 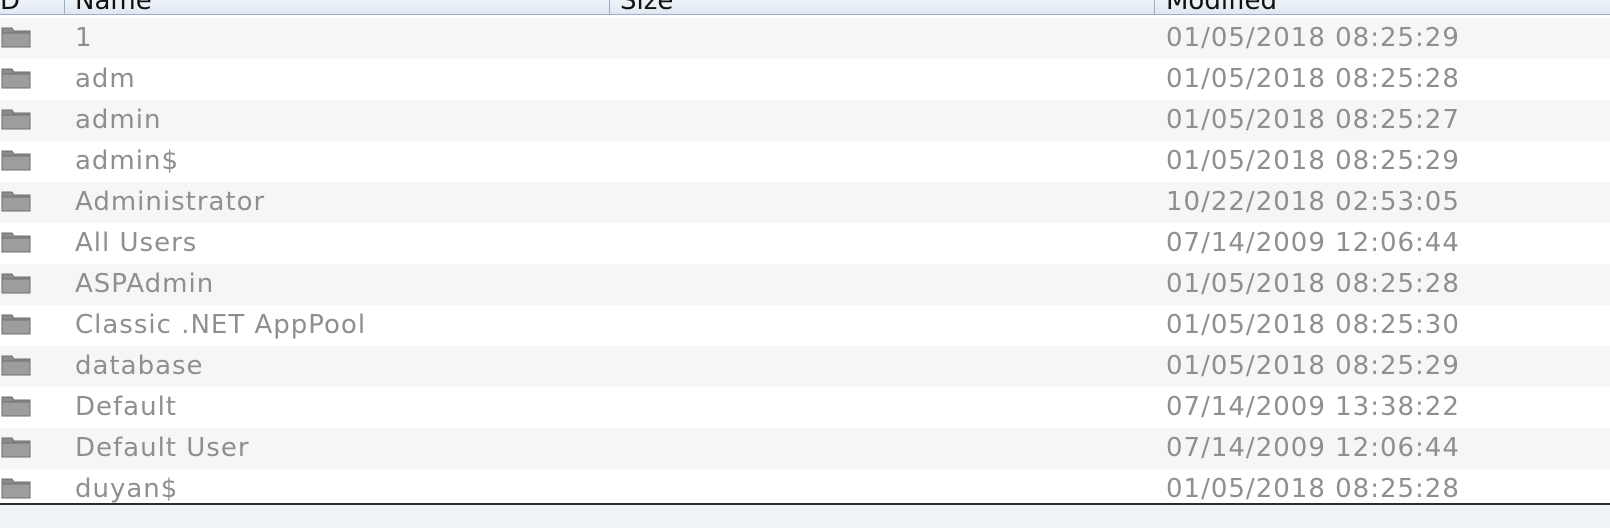 I want to click on table-row: Default 07/14/2009 13:38:22, so click(x=805, y=407).